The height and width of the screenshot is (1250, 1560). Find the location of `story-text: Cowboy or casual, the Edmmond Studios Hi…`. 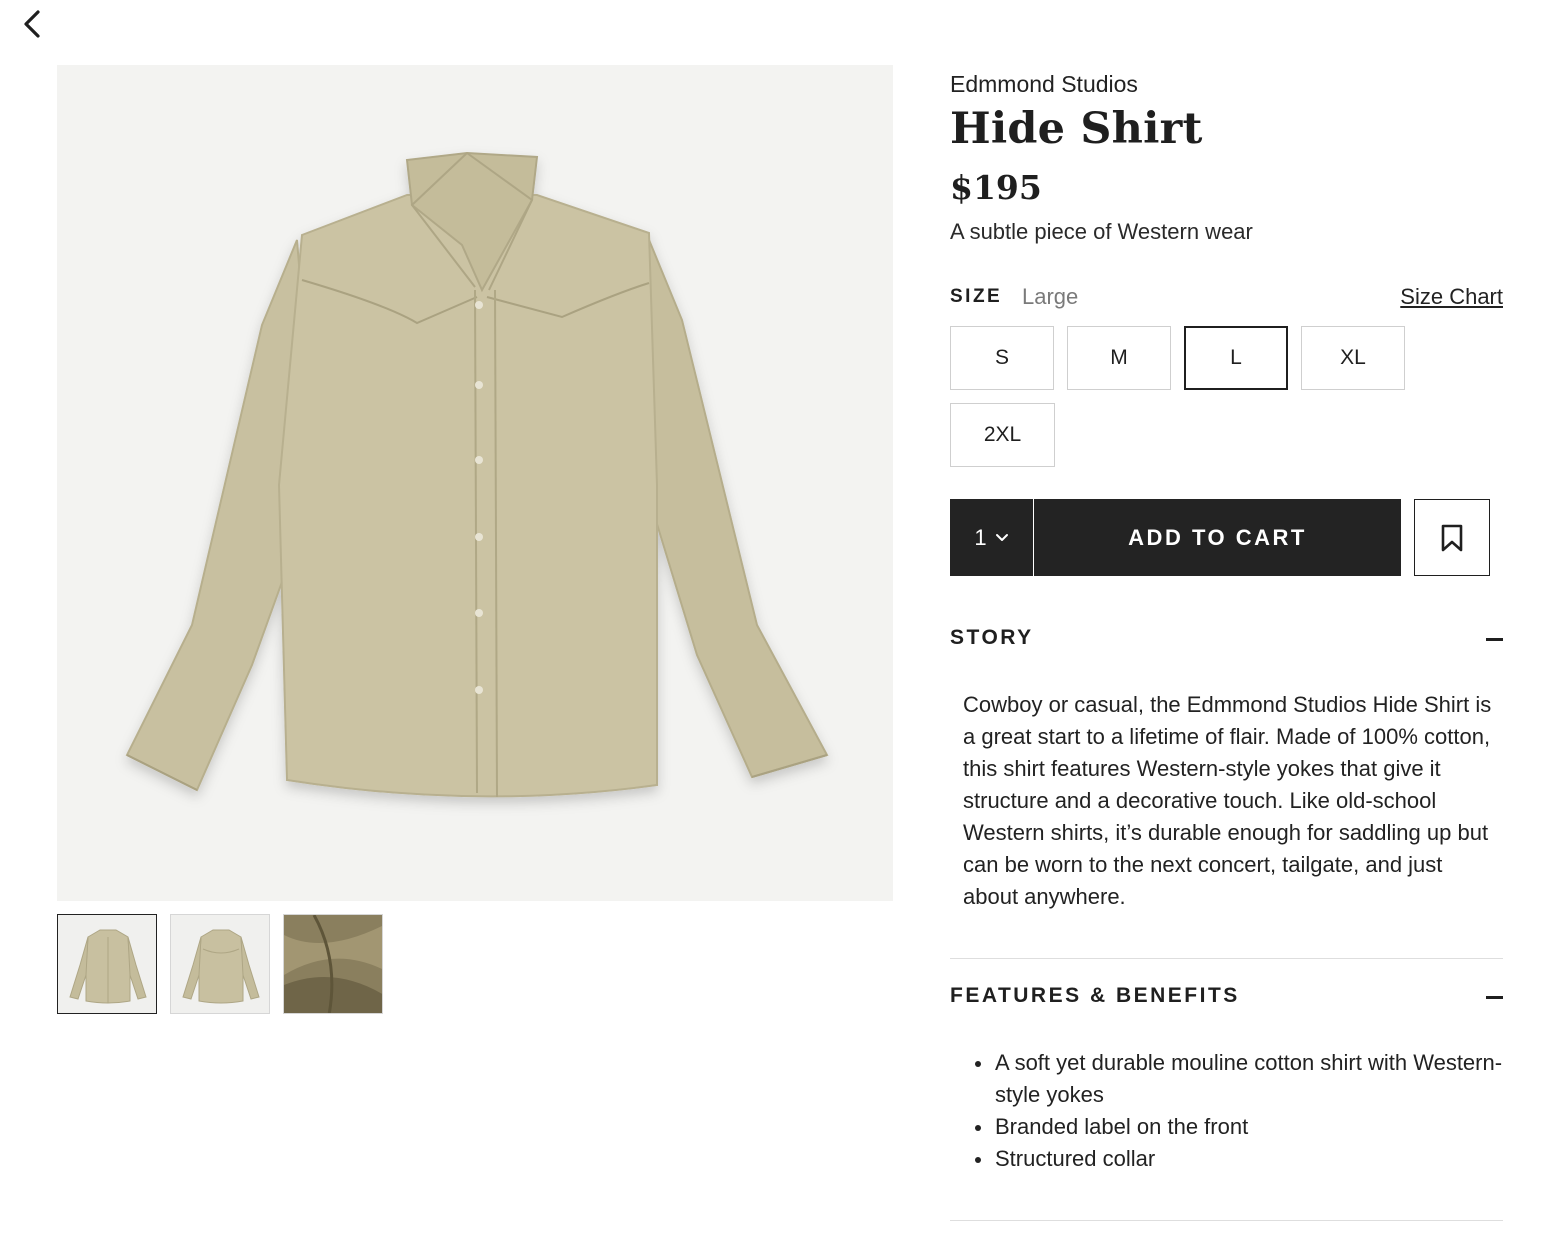

story-text: Cowboy or casual, the Edmmond Studios Hi… is located at coordinates (1227, 800).